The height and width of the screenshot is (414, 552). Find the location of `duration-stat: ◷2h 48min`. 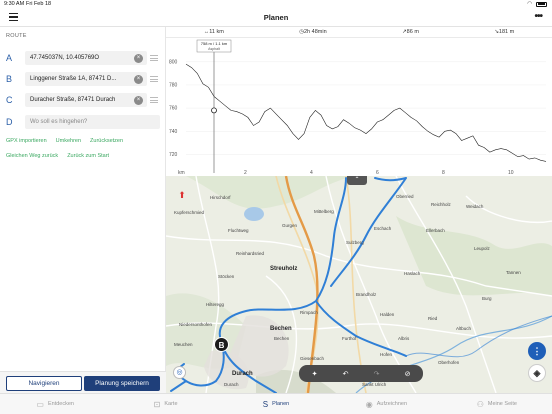

duration-stat: ◷2h 48min is located at coordinates (313, 32).